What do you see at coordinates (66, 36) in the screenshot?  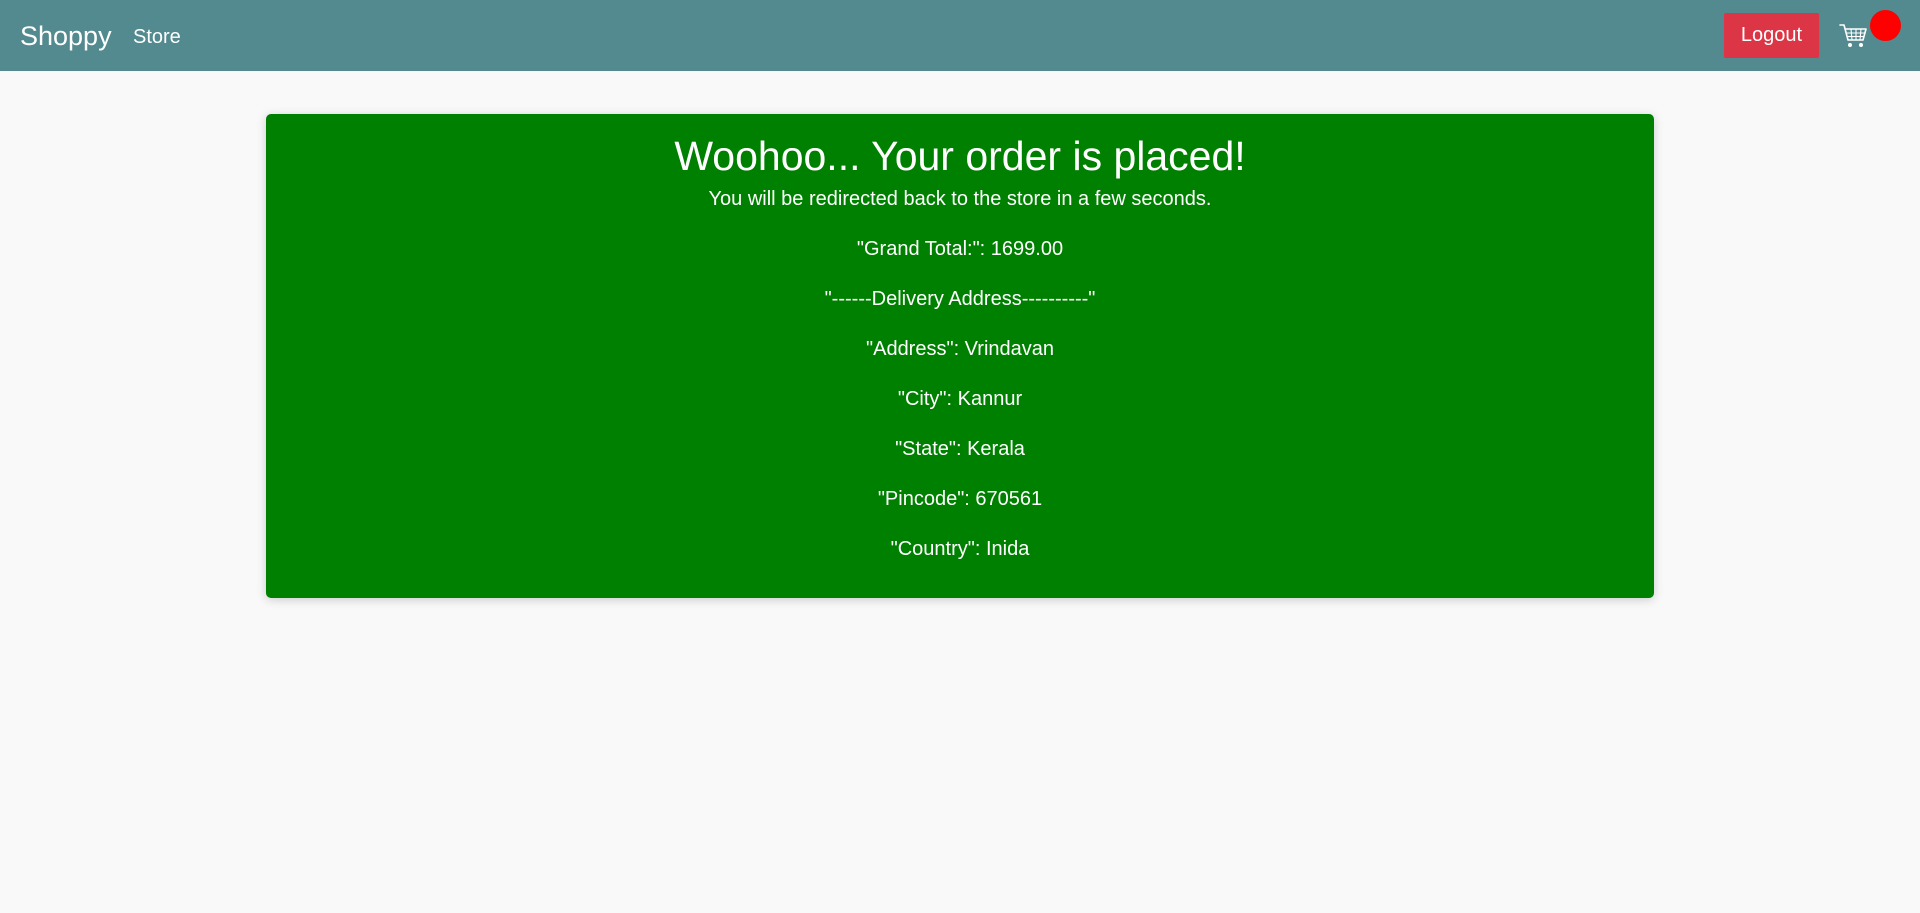 I see `brand-link: Shoppy` at bounding box center [66, 36].